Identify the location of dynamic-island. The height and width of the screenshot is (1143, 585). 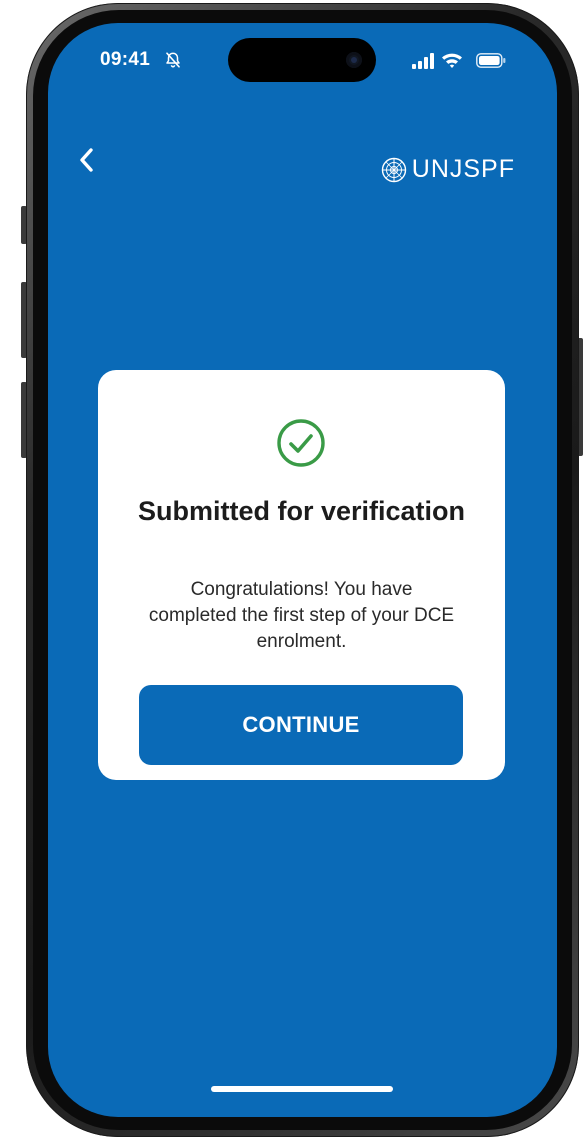
(302, 60).